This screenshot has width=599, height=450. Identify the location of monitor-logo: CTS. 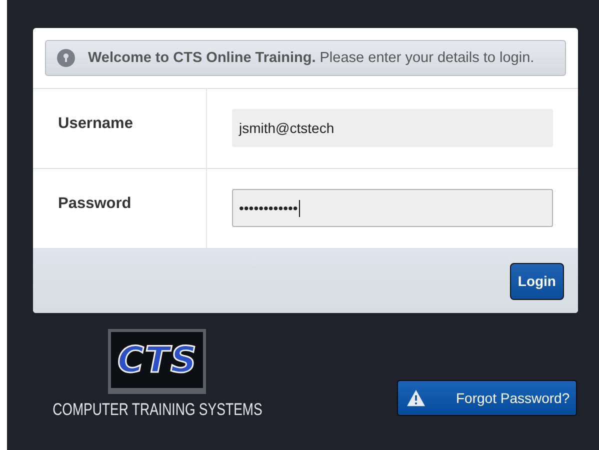
(157, 361).